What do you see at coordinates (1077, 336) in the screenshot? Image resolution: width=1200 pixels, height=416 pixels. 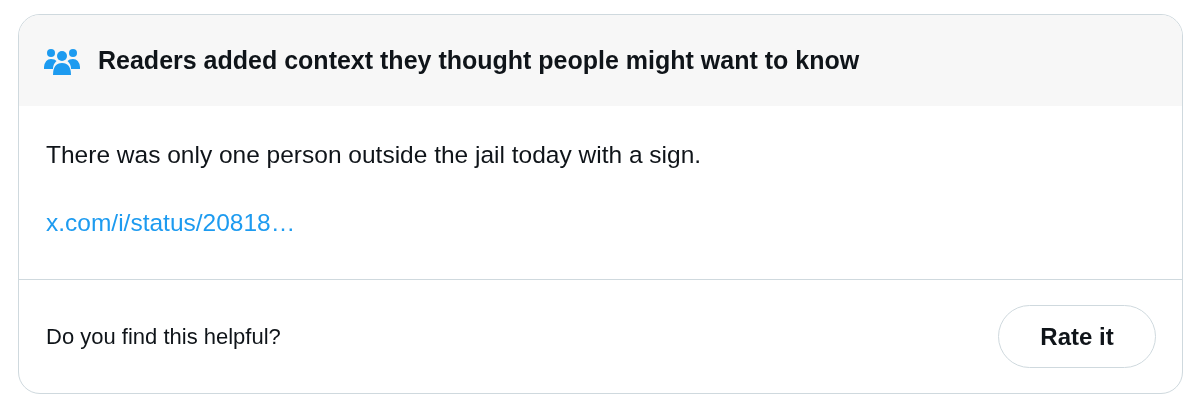 I see `rate-button: Rate it` at bounding box center [1077, 336].